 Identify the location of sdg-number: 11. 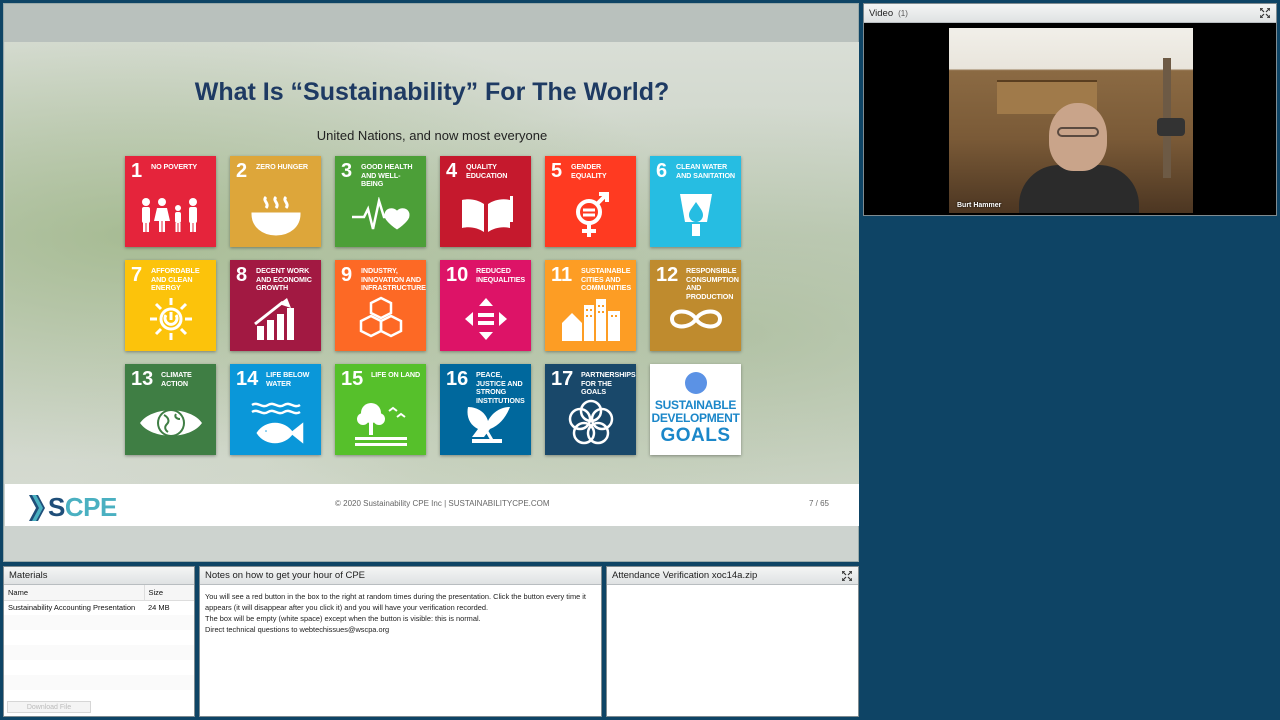
(562, 275).